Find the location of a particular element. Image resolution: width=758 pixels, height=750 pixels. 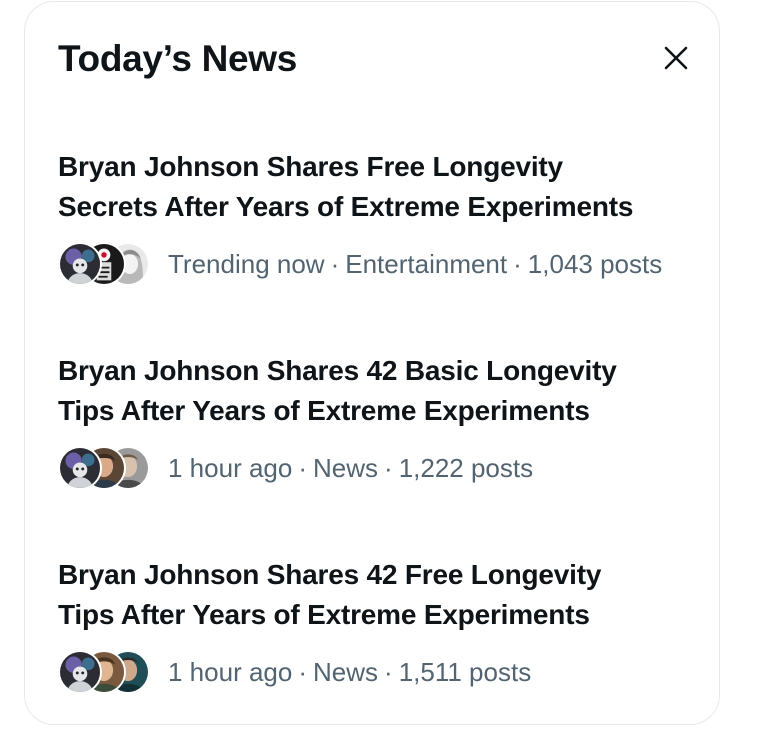

panel-title: Today’s News is located at coordinates (178, 58).